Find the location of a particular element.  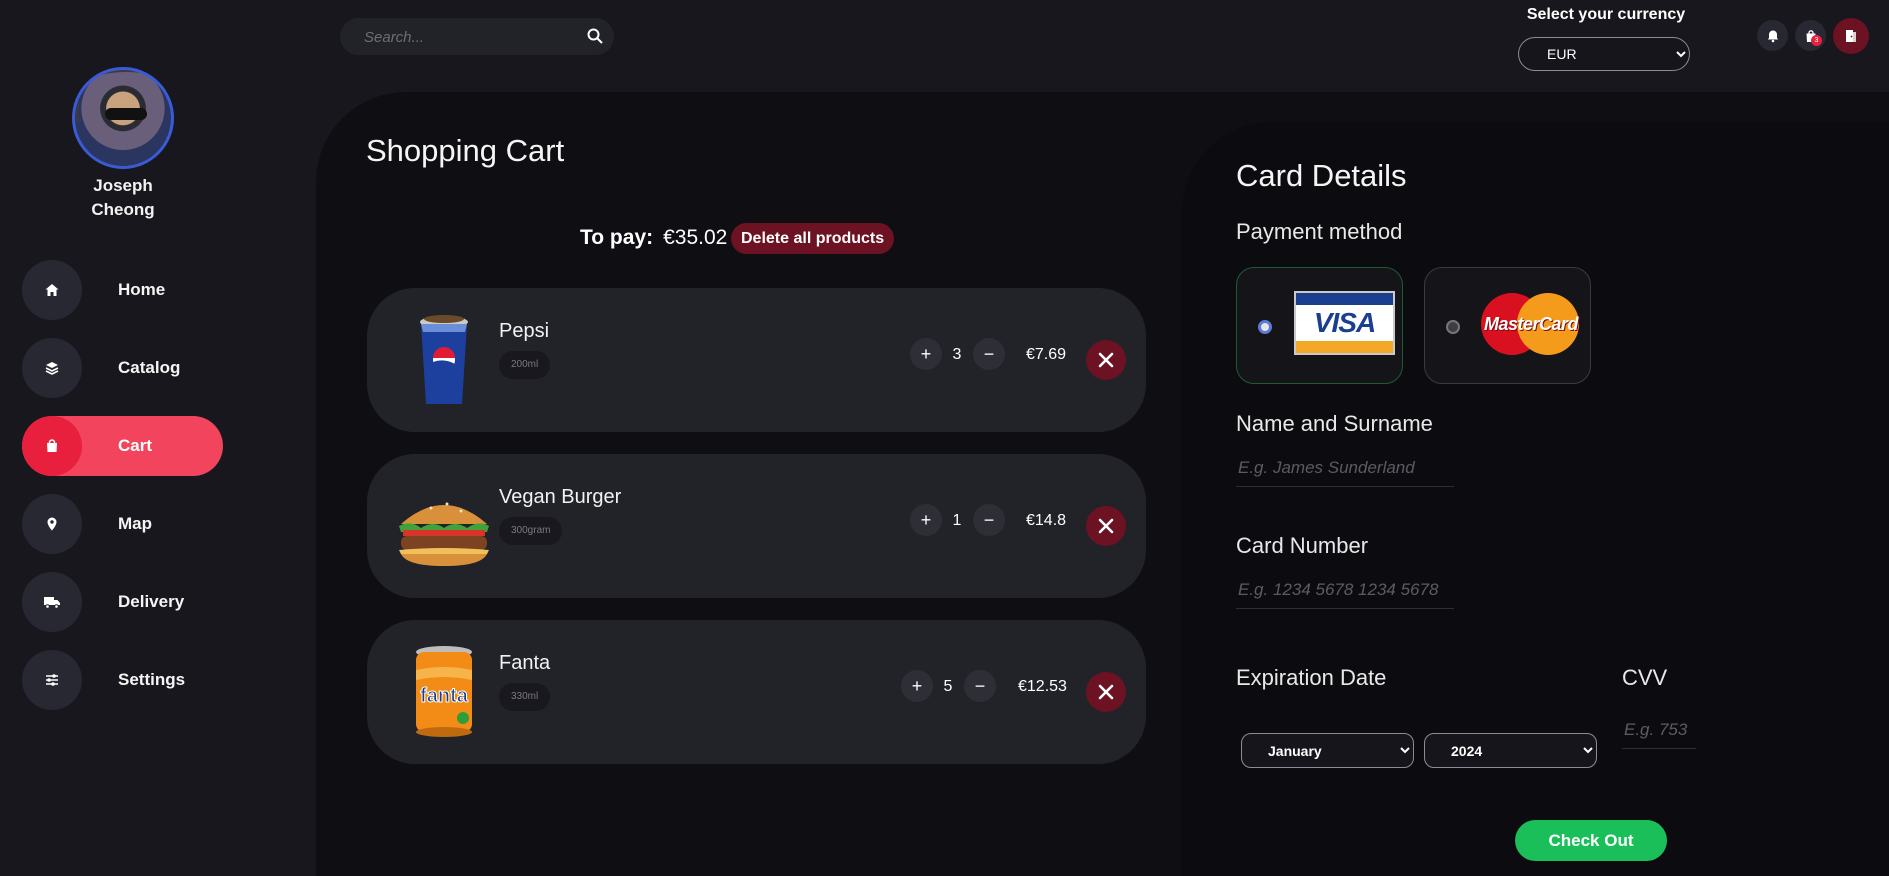

sliders-icon is located at coordinates (52, 680).